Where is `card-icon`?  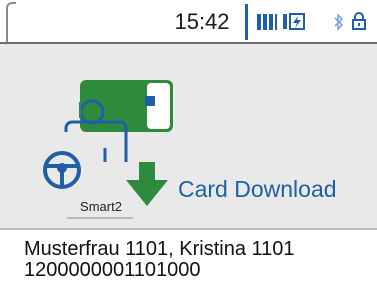 card-icon is located at coordinates (126, 106).